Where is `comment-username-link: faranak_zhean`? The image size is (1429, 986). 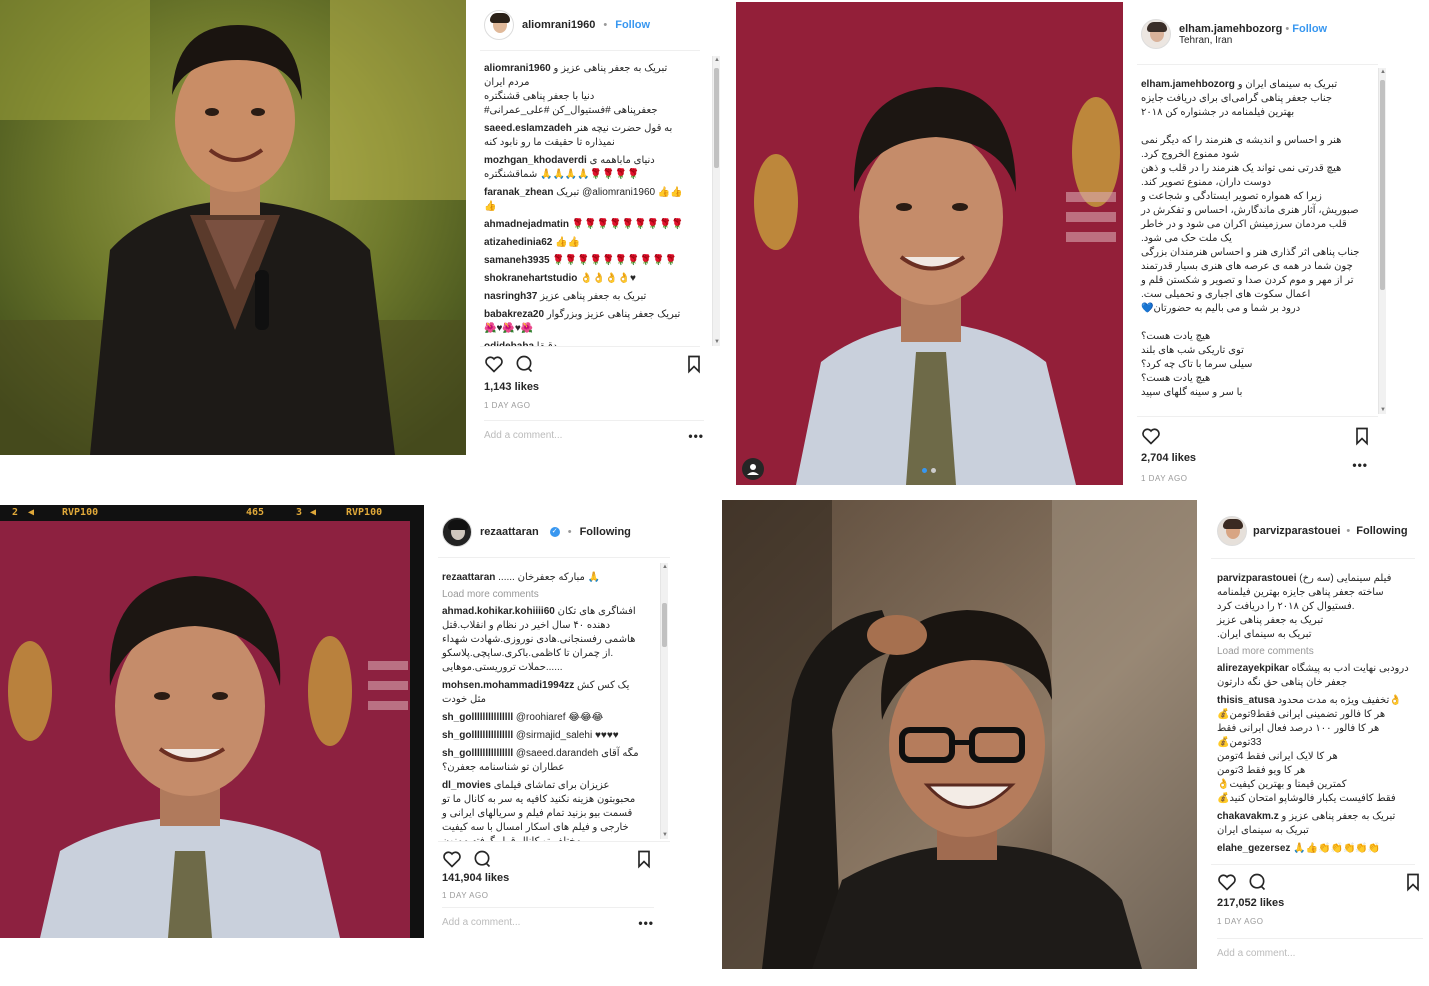
comment-username-link: faranak_zhean is located at coordinates (518, 192).